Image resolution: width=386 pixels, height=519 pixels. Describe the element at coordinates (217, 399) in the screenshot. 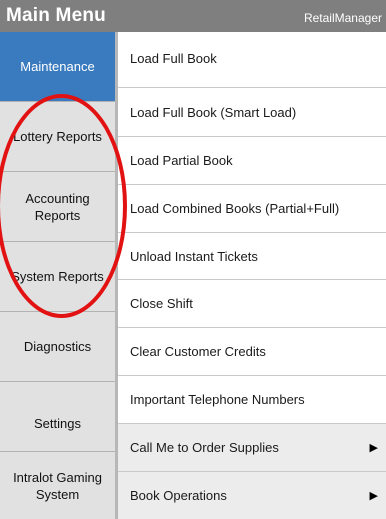

I see `menu-item-label: Important Telephone Numbers` at that location.